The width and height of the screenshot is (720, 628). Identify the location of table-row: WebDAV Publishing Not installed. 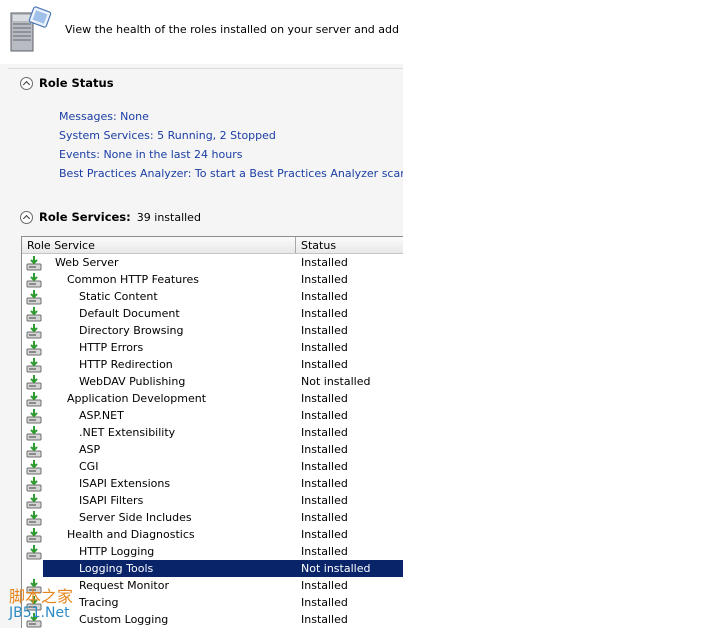
(212, 381).